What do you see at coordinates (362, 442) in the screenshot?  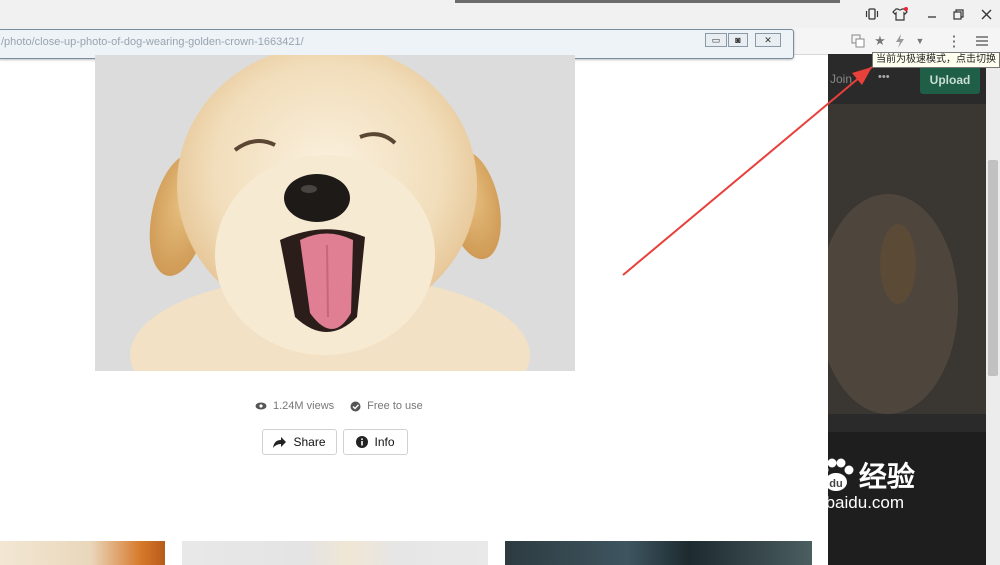 I see `info-icon` at bounding box center [362, 442].